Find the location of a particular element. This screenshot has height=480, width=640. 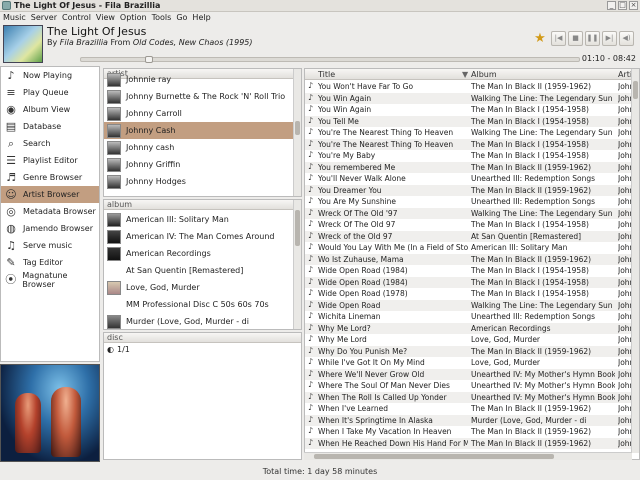

menu-music: Music is located at coordinates (14, 17).